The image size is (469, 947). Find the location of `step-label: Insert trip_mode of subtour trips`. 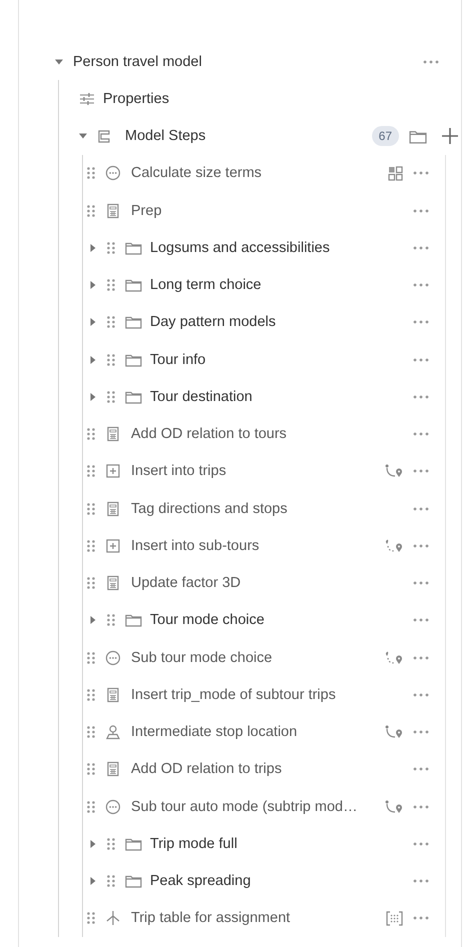

step-label: Insert trip_mode of subtour trips is located at coordinates (267, 694).